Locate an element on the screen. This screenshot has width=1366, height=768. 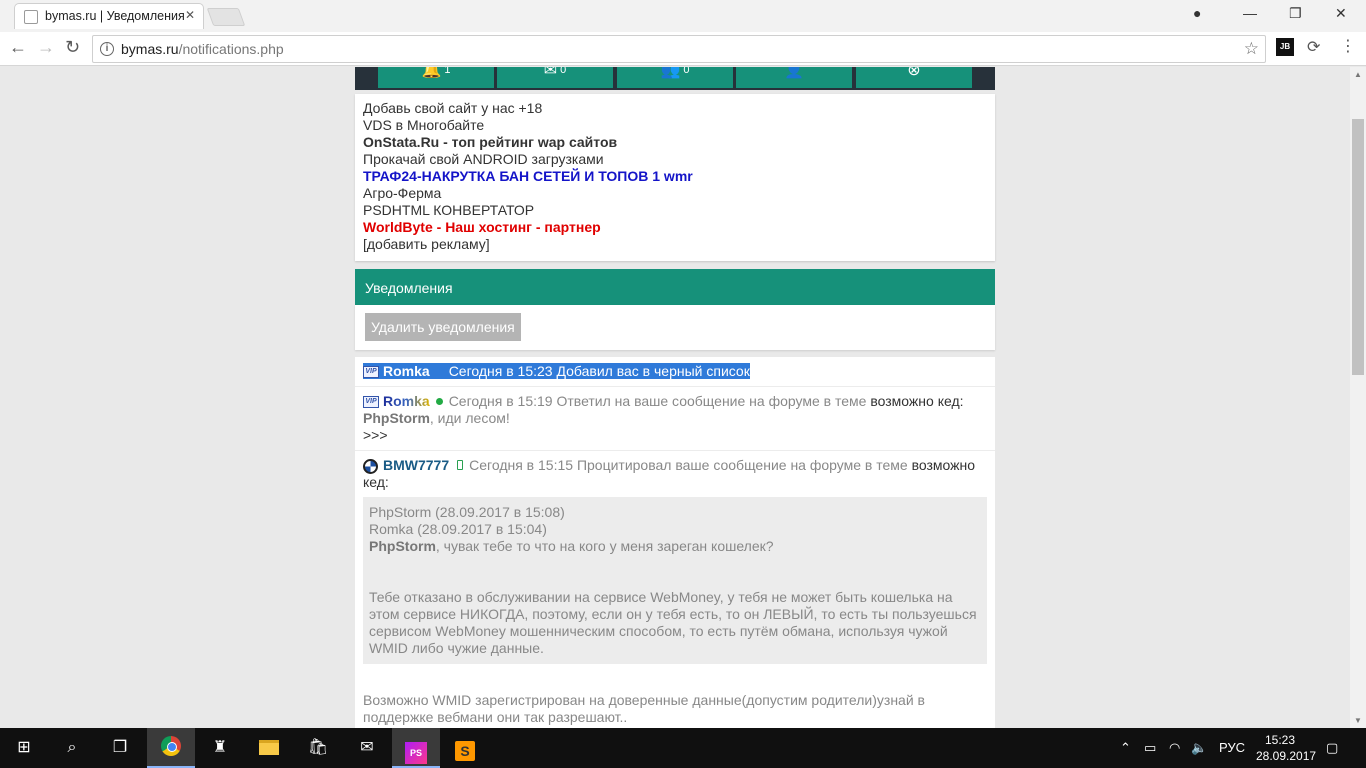
tray-chevron-icon: ⌃ is located at coordinates (1125, 748).